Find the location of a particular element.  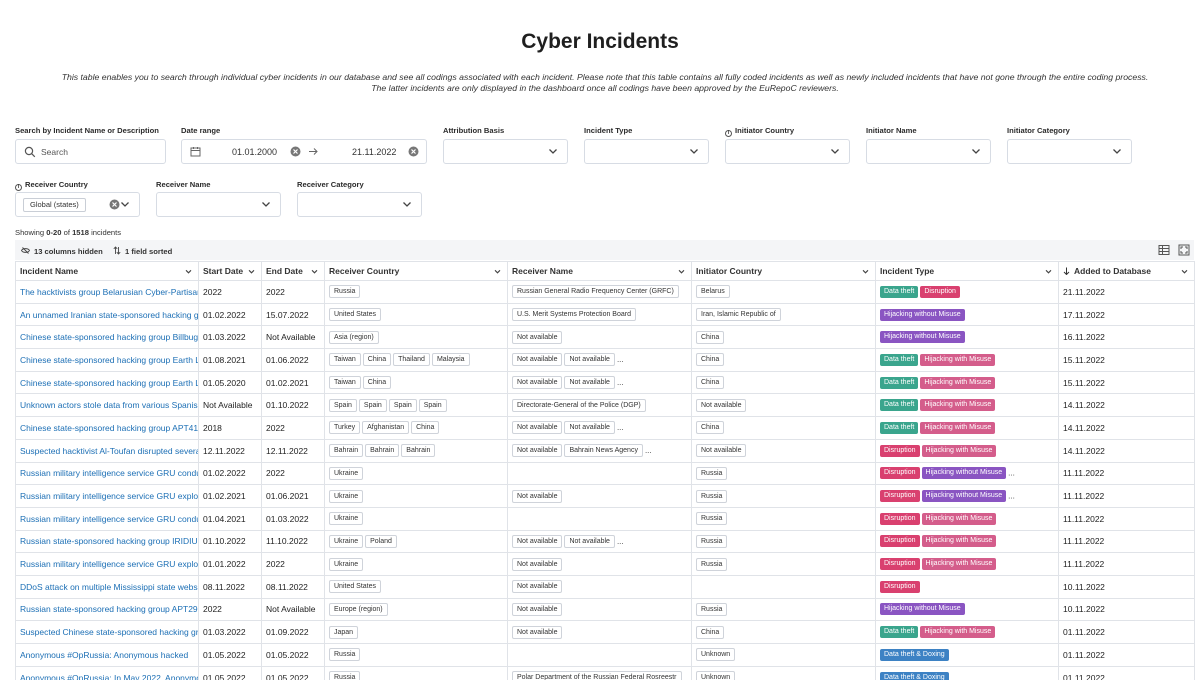

cell-start-date: 01.03.2022 is located at coordinates (230, 632).